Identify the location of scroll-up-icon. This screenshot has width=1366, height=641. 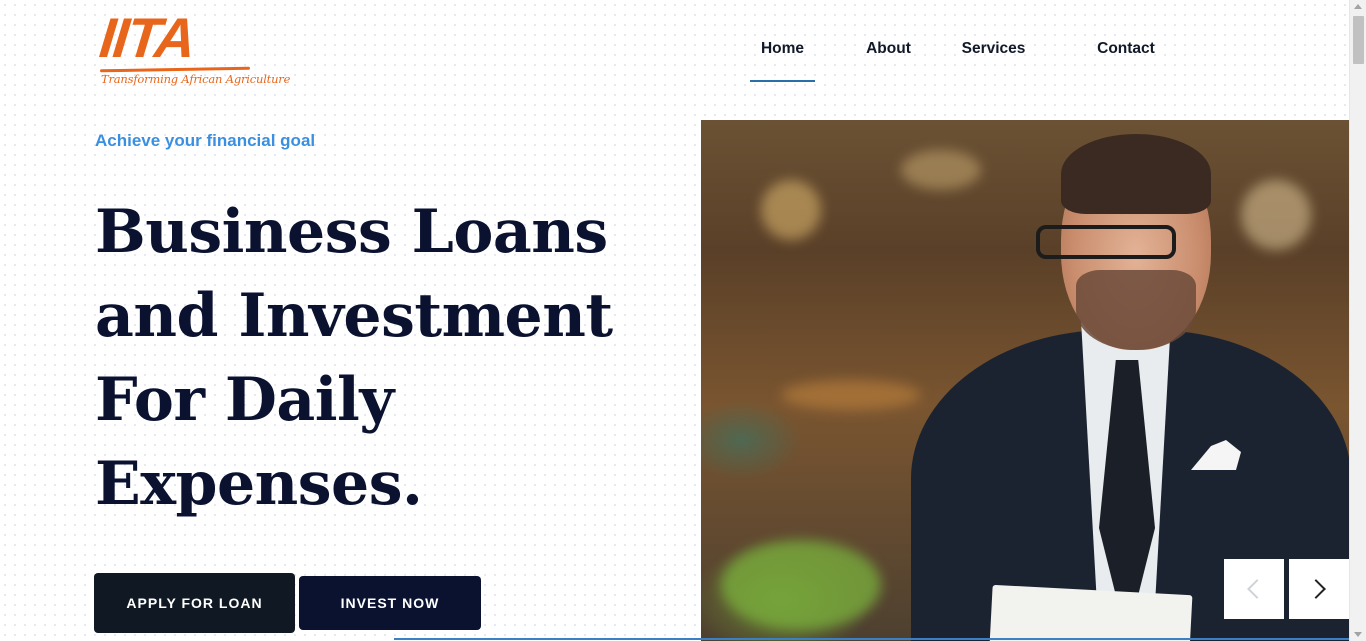
(1358, 6).